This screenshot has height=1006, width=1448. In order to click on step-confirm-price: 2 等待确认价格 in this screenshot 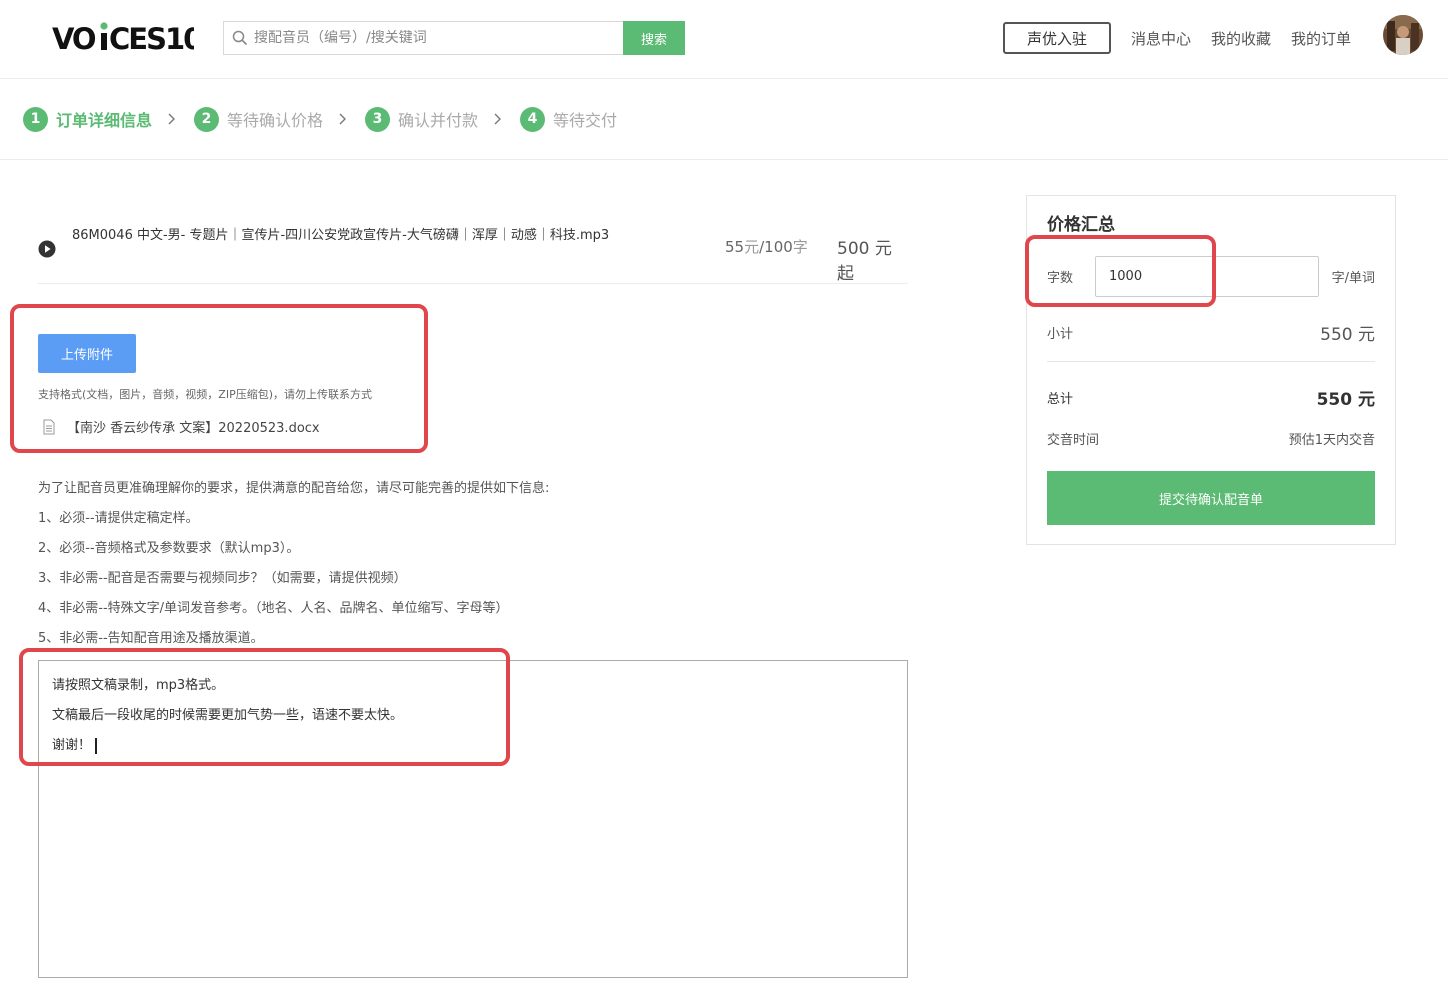, I will do `click(259, 119)`.